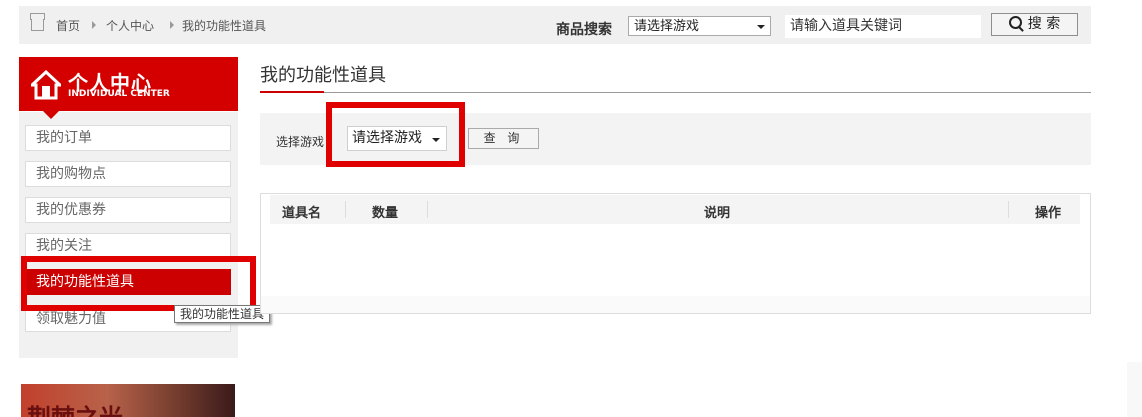 The width and height of the screenshot is (1142, 417). What do you see at coordinates (68, 25) in the screenshot?
I see `breadcrumb-home: 首页` at bounding box center [68, 25].